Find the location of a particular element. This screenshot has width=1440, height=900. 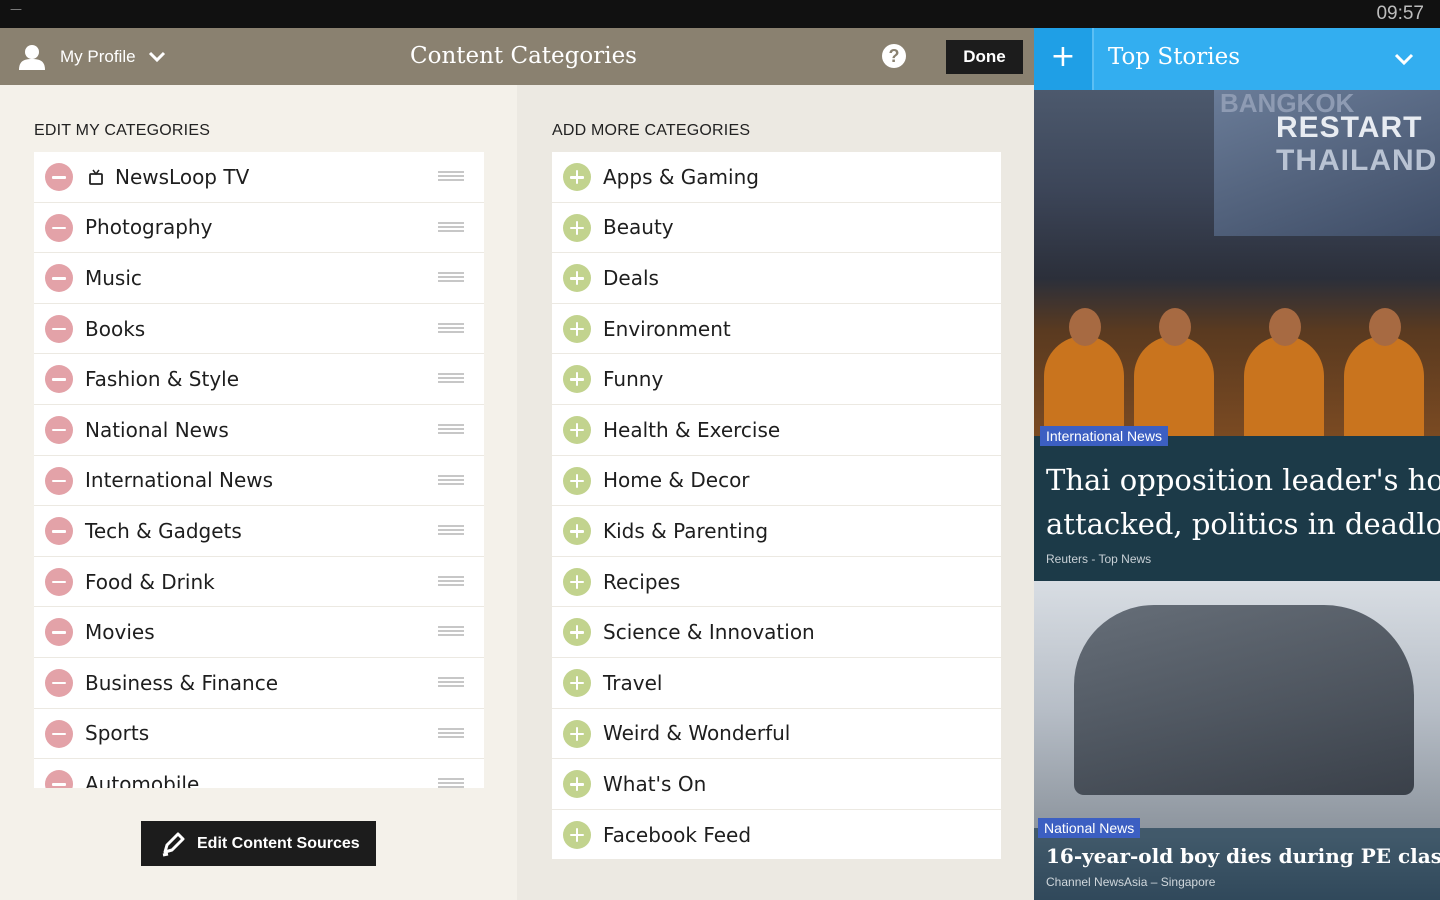

category-label: Weird & Wonderful is located at coordinates (697, 733).